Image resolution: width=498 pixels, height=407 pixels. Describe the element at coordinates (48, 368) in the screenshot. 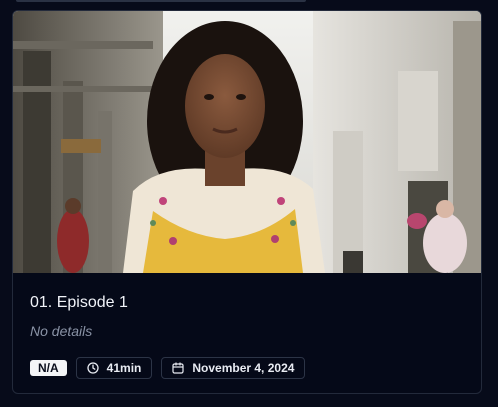

I see `rating-badge: N/A` at that location.